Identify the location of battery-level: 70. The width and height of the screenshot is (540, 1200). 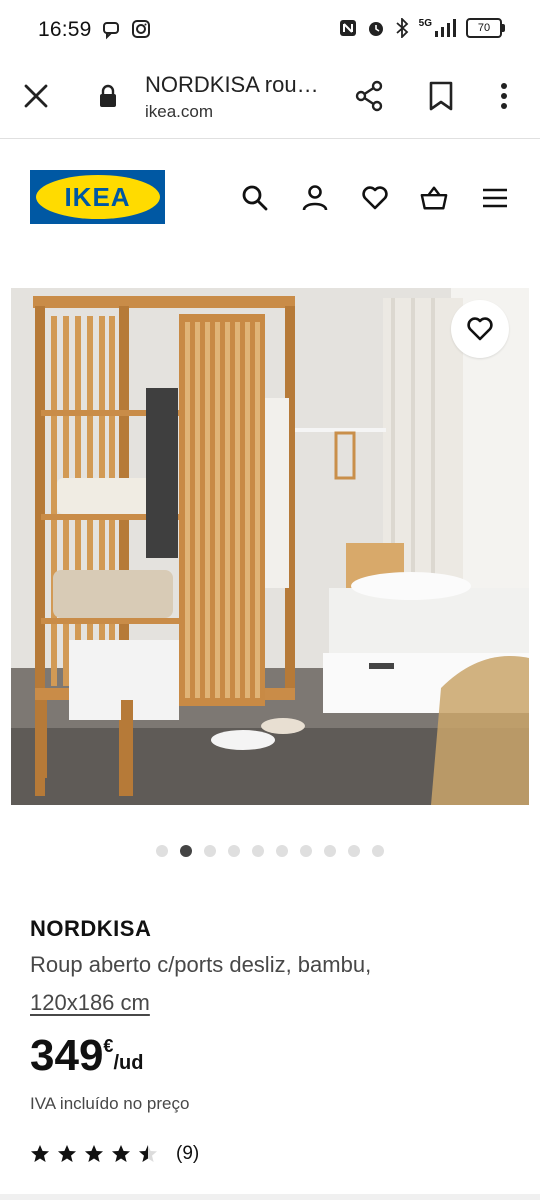
(484, 28).